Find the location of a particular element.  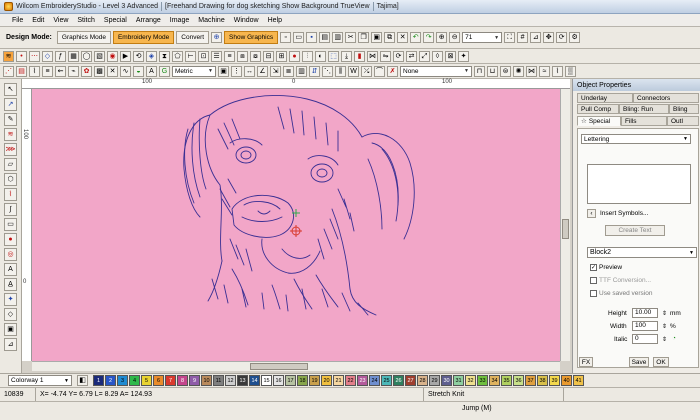

open-folder-icon: ▭ is located at coordinates (299, 37).